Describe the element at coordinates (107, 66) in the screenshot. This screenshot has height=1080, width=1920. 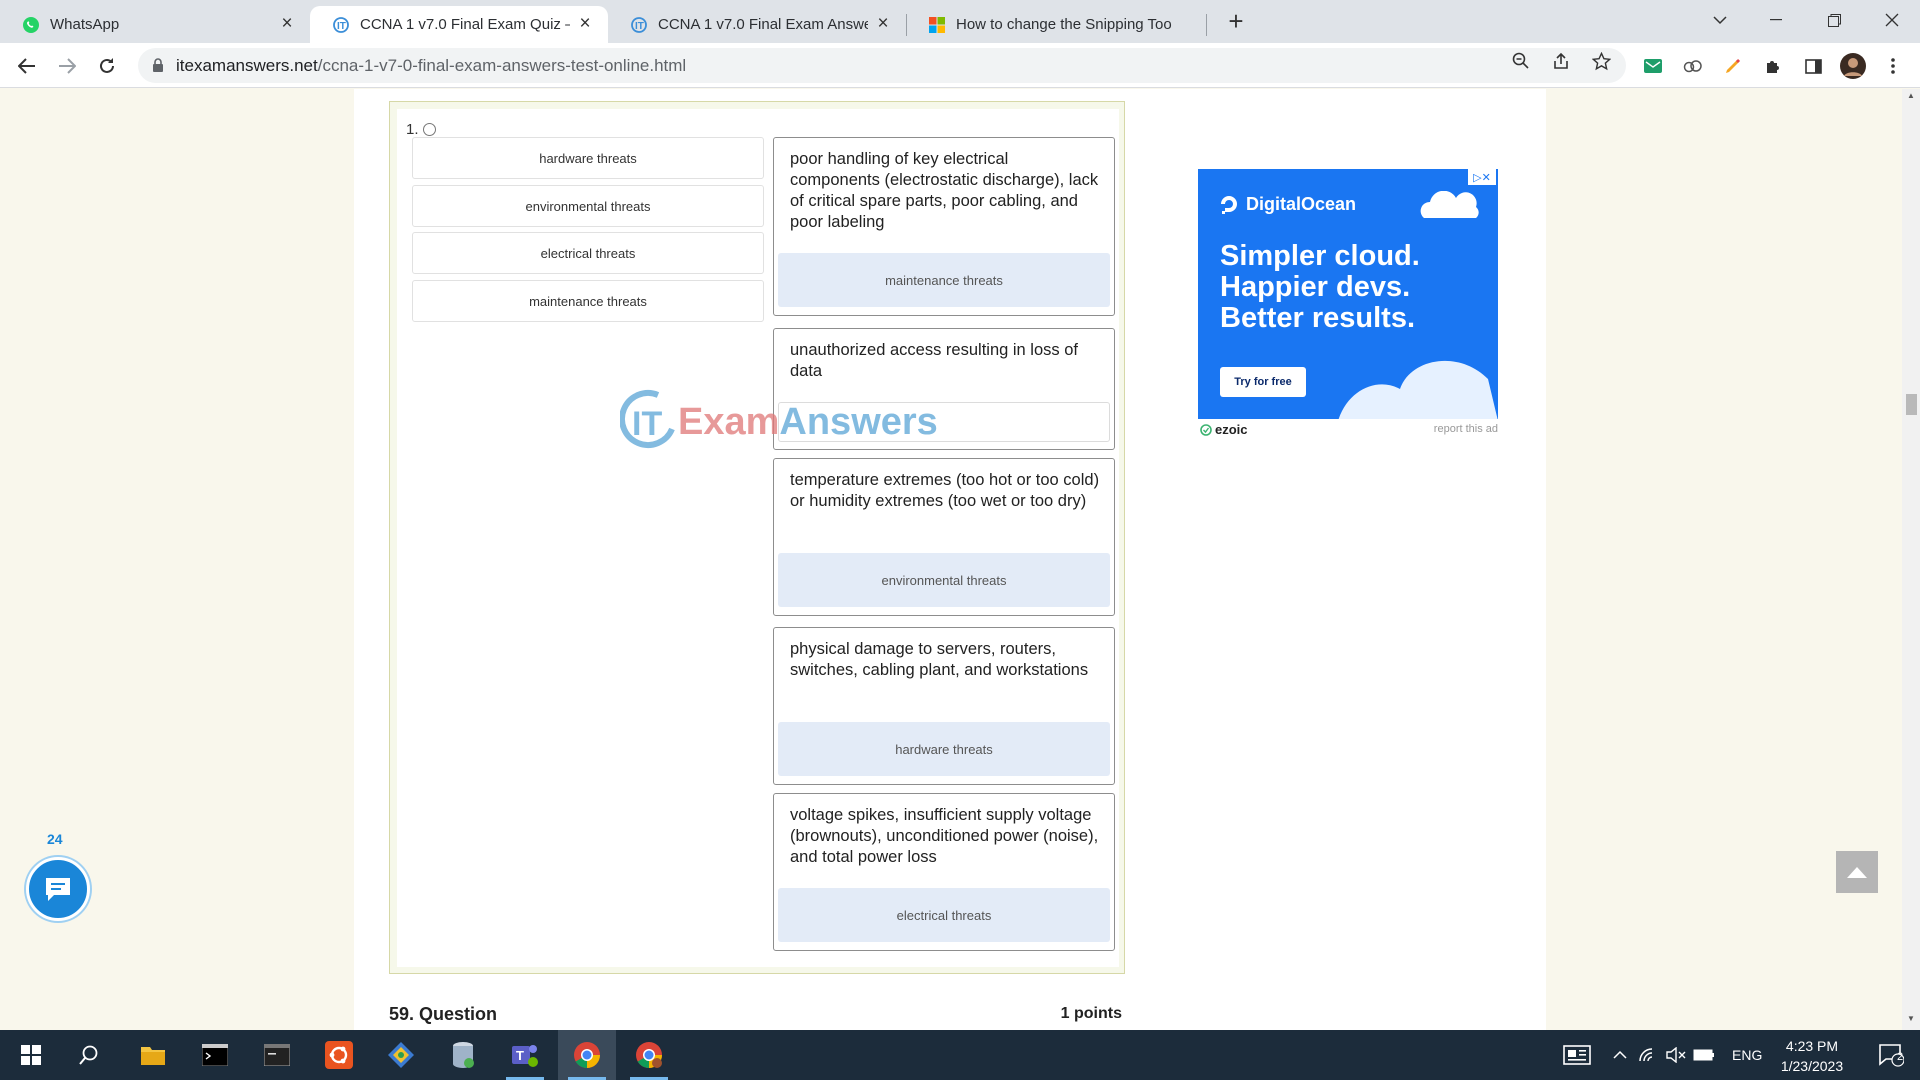
I see `reload-button` at that location.